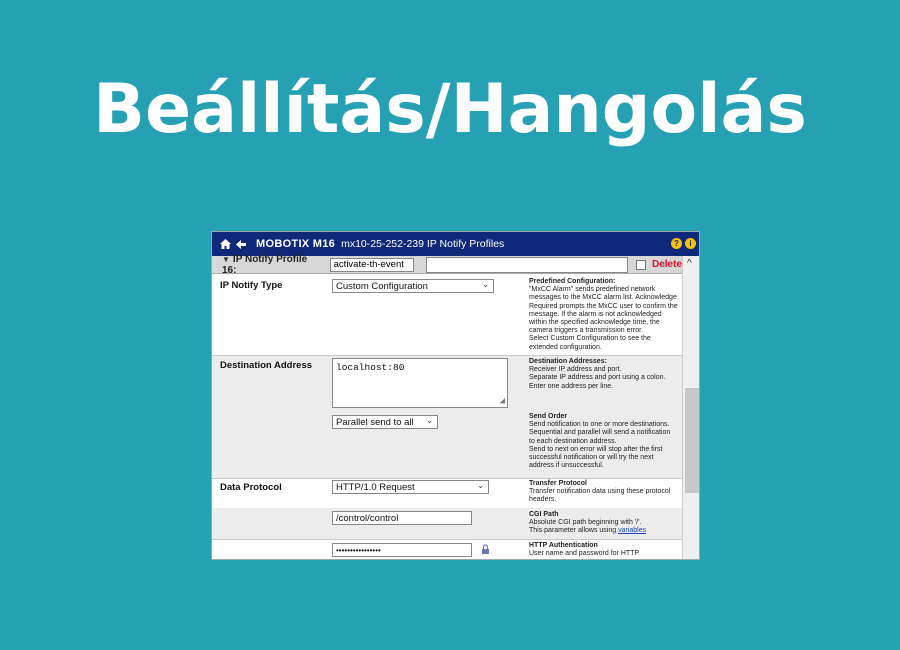 The width and height of the screenshot is (900, 650). I want to click on destination-label: Destination Address, so click(266, 365).